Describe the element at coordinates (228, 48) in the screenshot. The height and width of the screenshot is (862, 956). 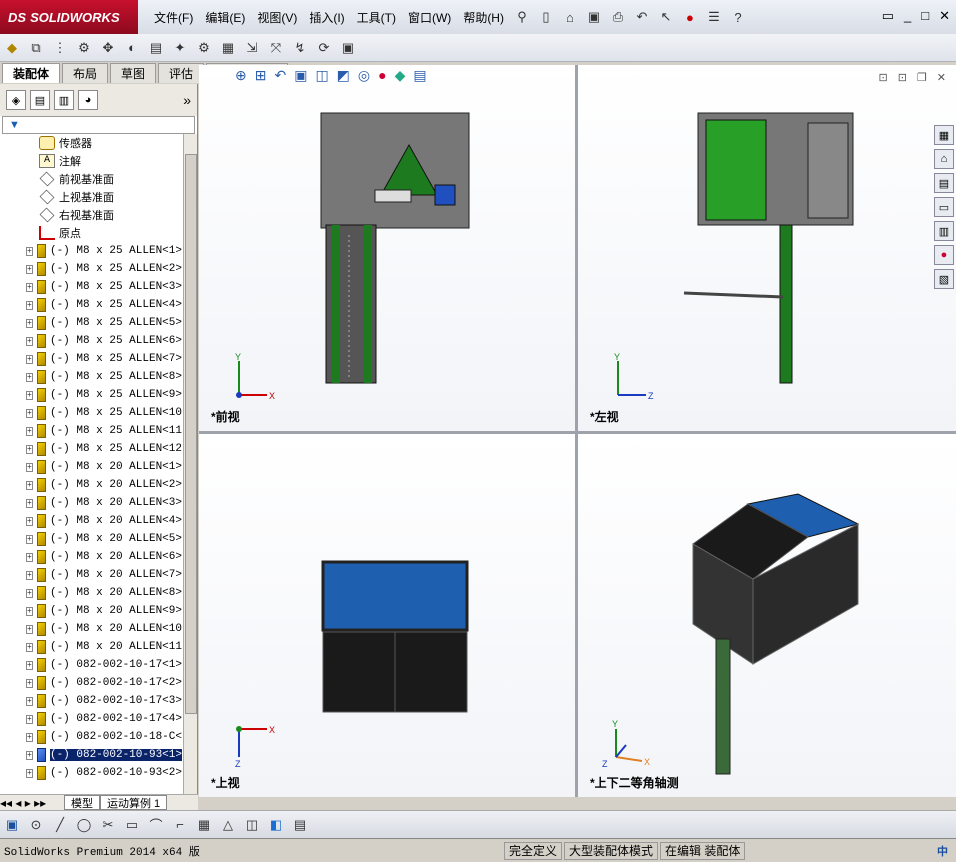
I see `bill-of-materials-icon: ▦` at that location.